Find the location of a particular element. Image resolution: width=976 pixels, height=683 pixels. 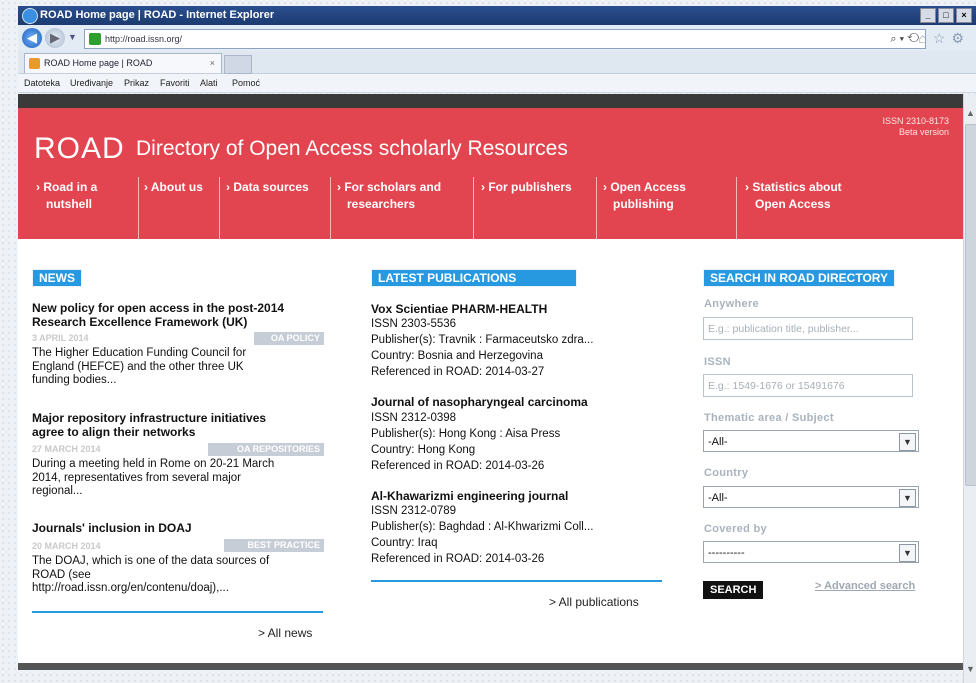

nav-label: nutshell is located at coordinates (69, 204).